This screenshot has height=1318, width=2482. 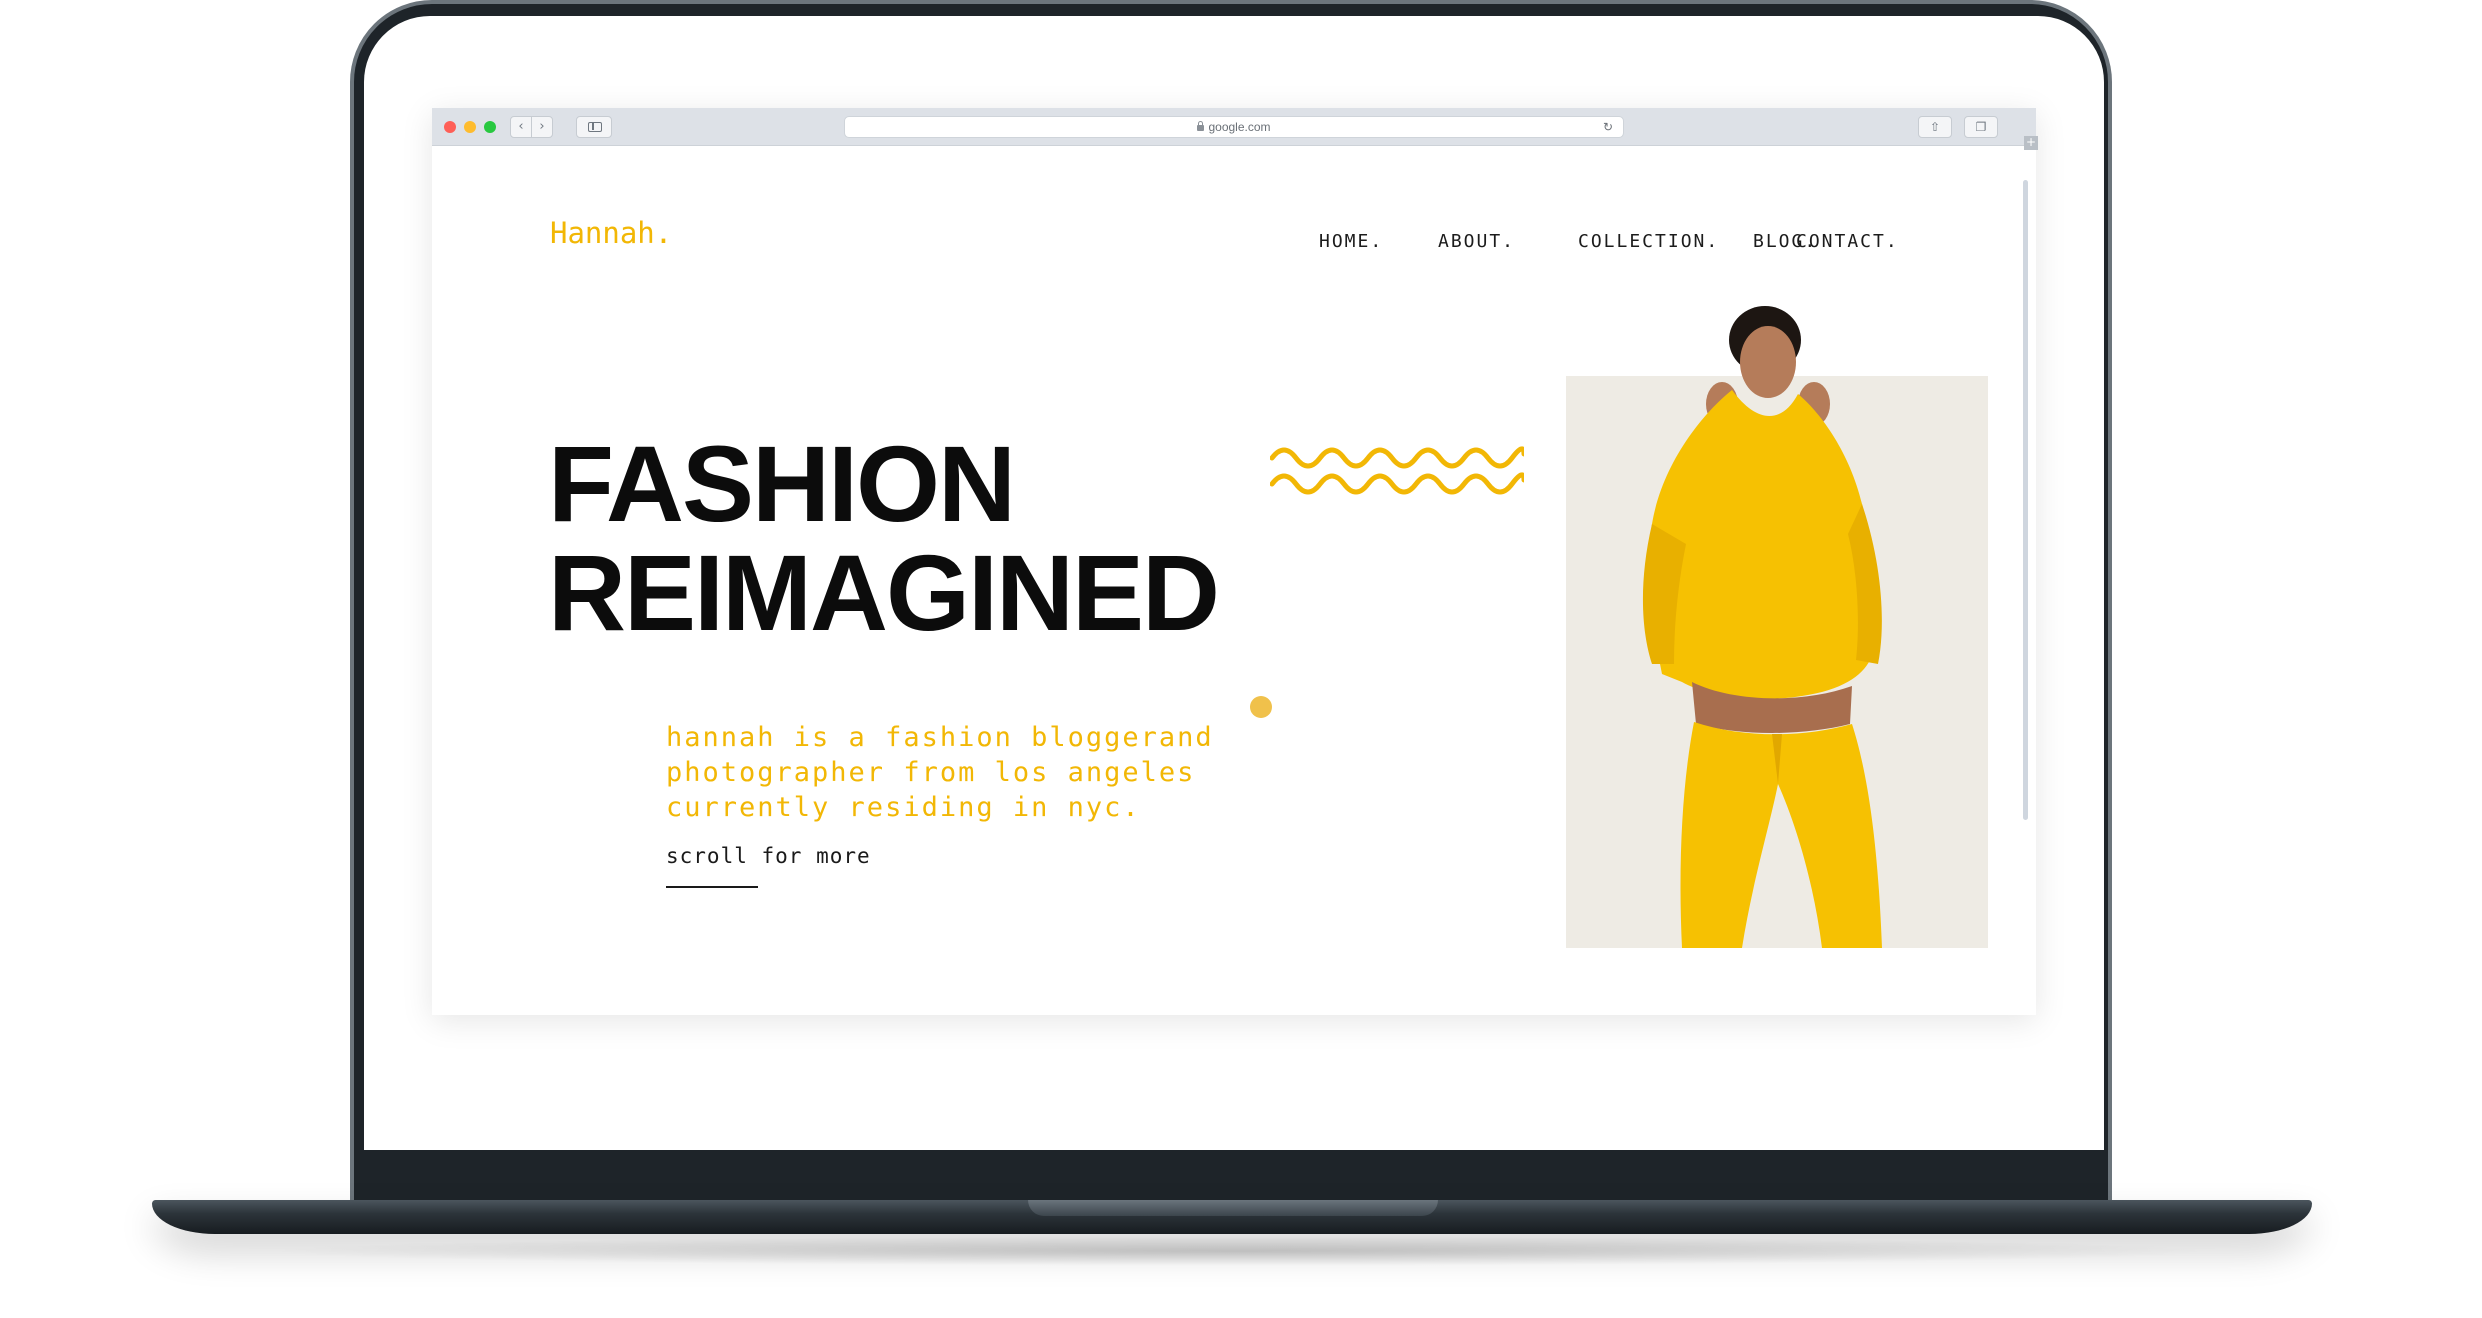 I want to click on maximize-window-button, so click(x=490, y=127).